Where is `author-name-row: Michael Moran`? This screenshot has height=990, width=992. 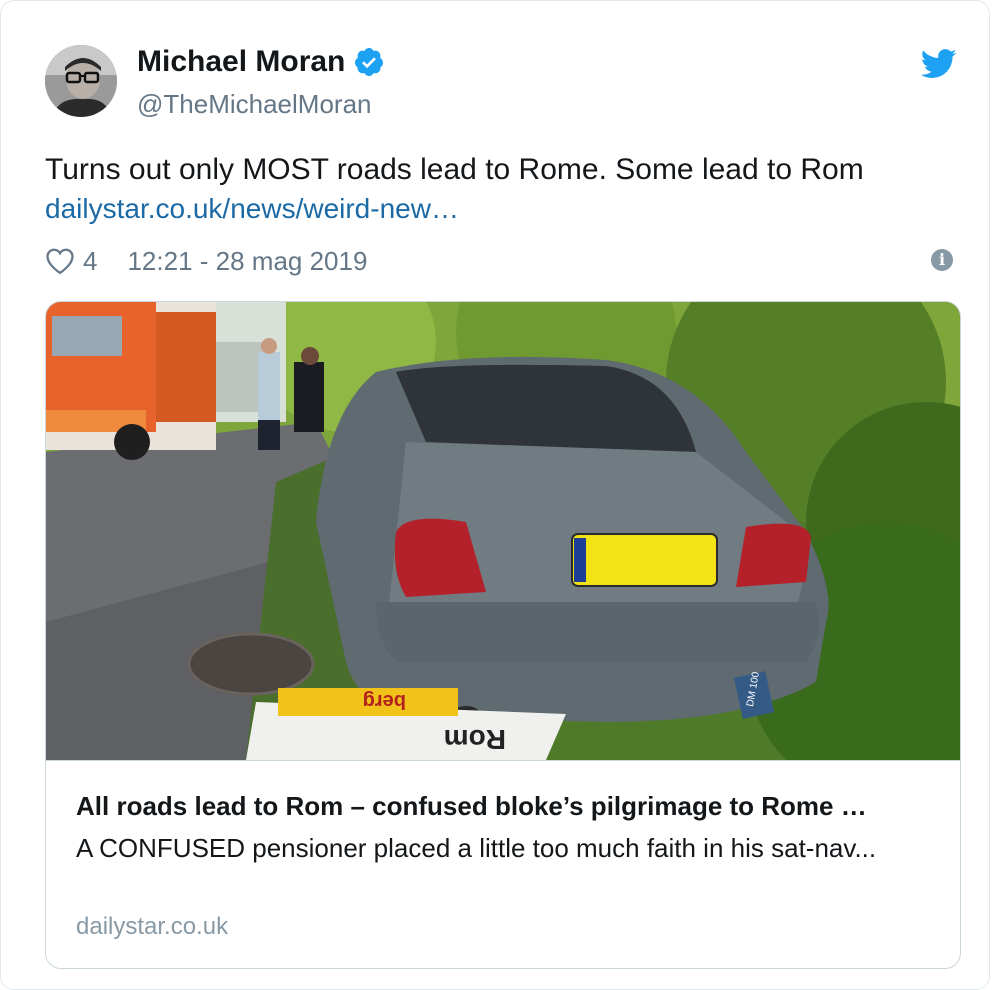
author-name-row: Michael Moran is located at coordinates (261, 62).